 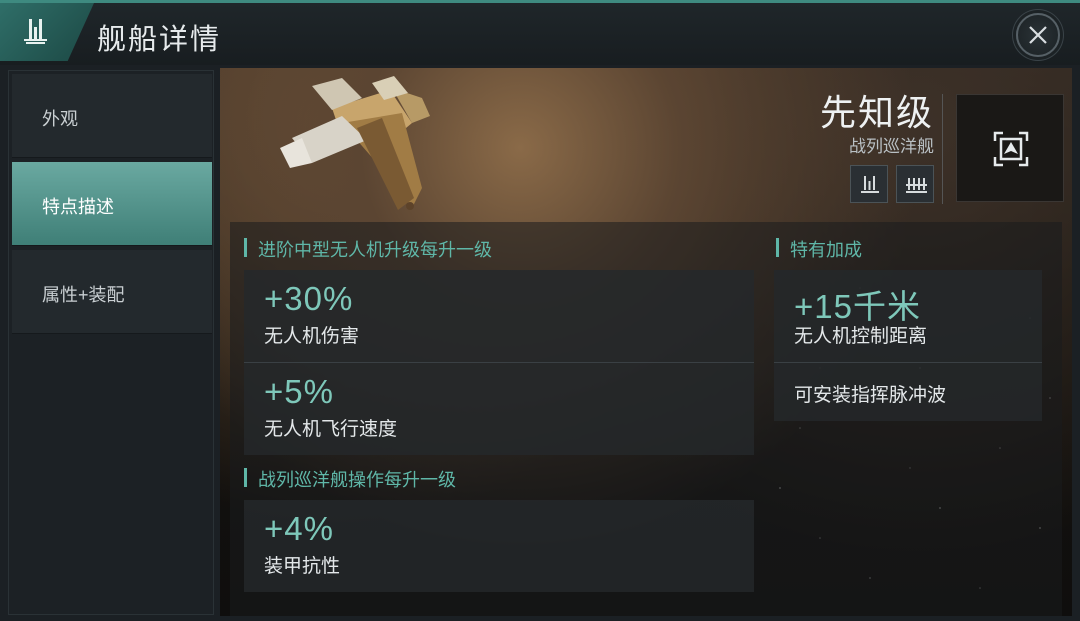 What do you see at coordinates (47, 32) in the screenshot?
I see `ship-class-icon` at bounding box center [47, 32].